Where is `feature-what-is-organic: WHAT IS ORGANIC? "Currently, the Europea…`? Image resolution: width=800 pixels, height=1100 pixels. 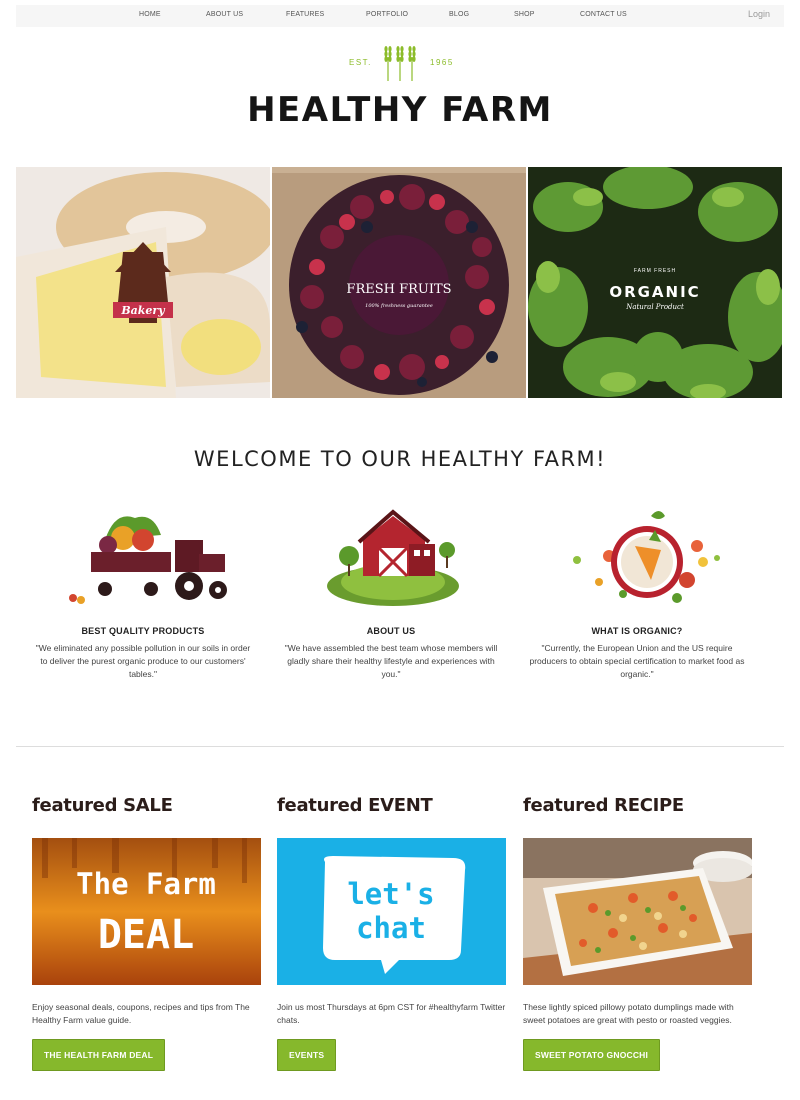
feature-what-is-organic: WHAT IS ORGANIC? "Currently, the Europea… is located at coordinates (637, 590).